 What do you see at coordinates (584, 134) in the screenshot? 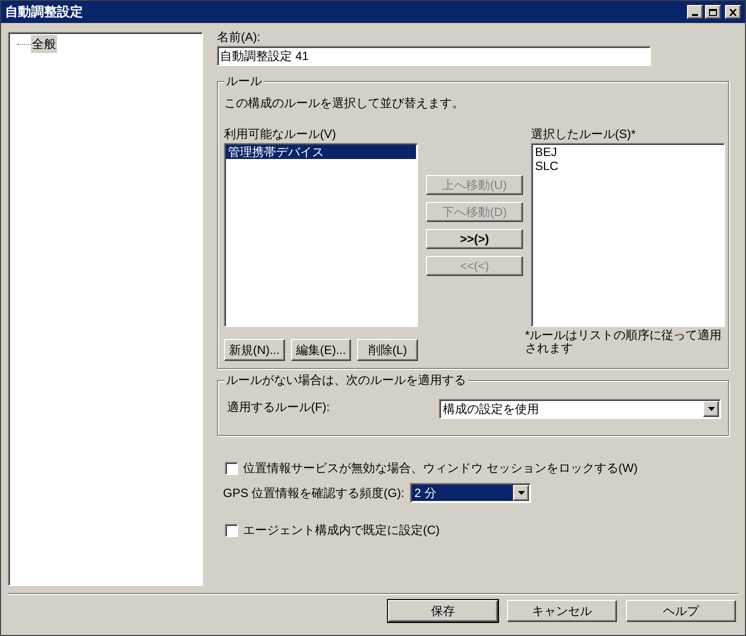
I see `list-label: 選択したルール(S)*` at bounding box center [584, 134].